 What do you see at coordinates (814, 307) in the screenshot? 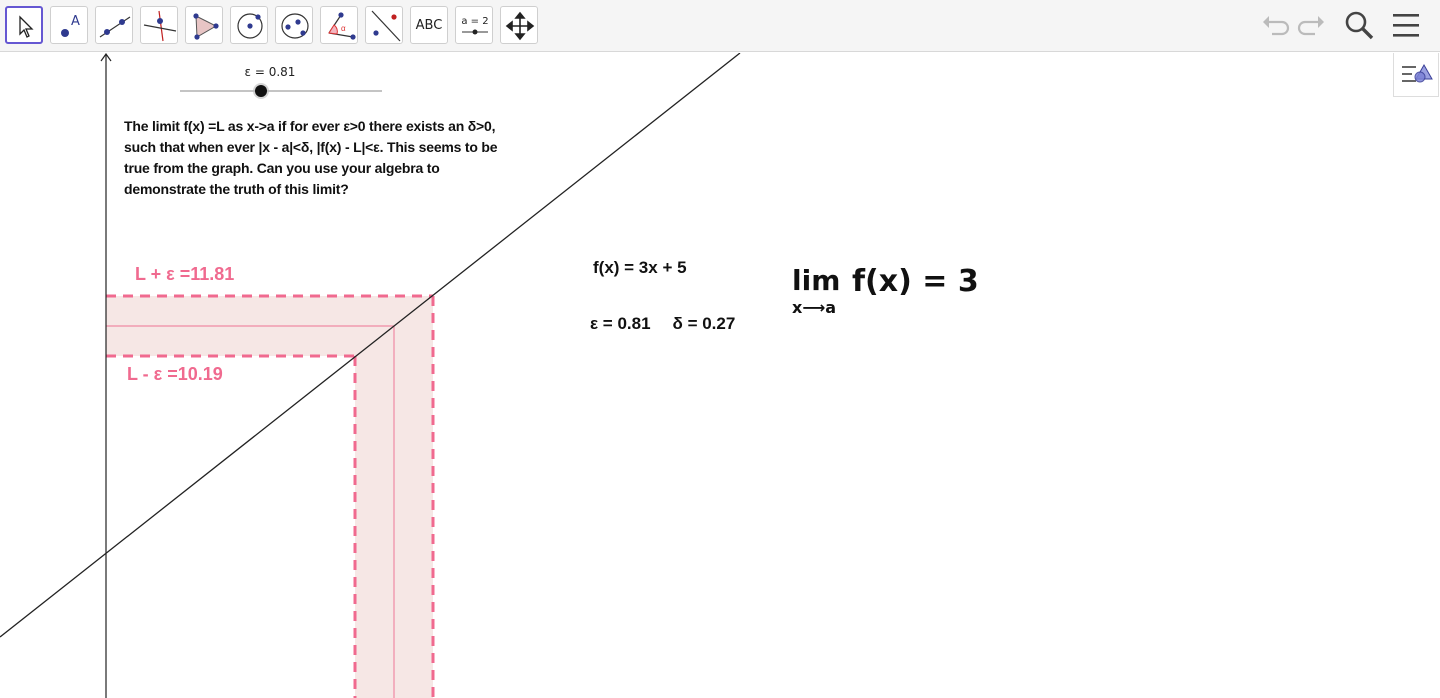
I see `lim-subscript: x⟶a` at bounding box center [814, 307].